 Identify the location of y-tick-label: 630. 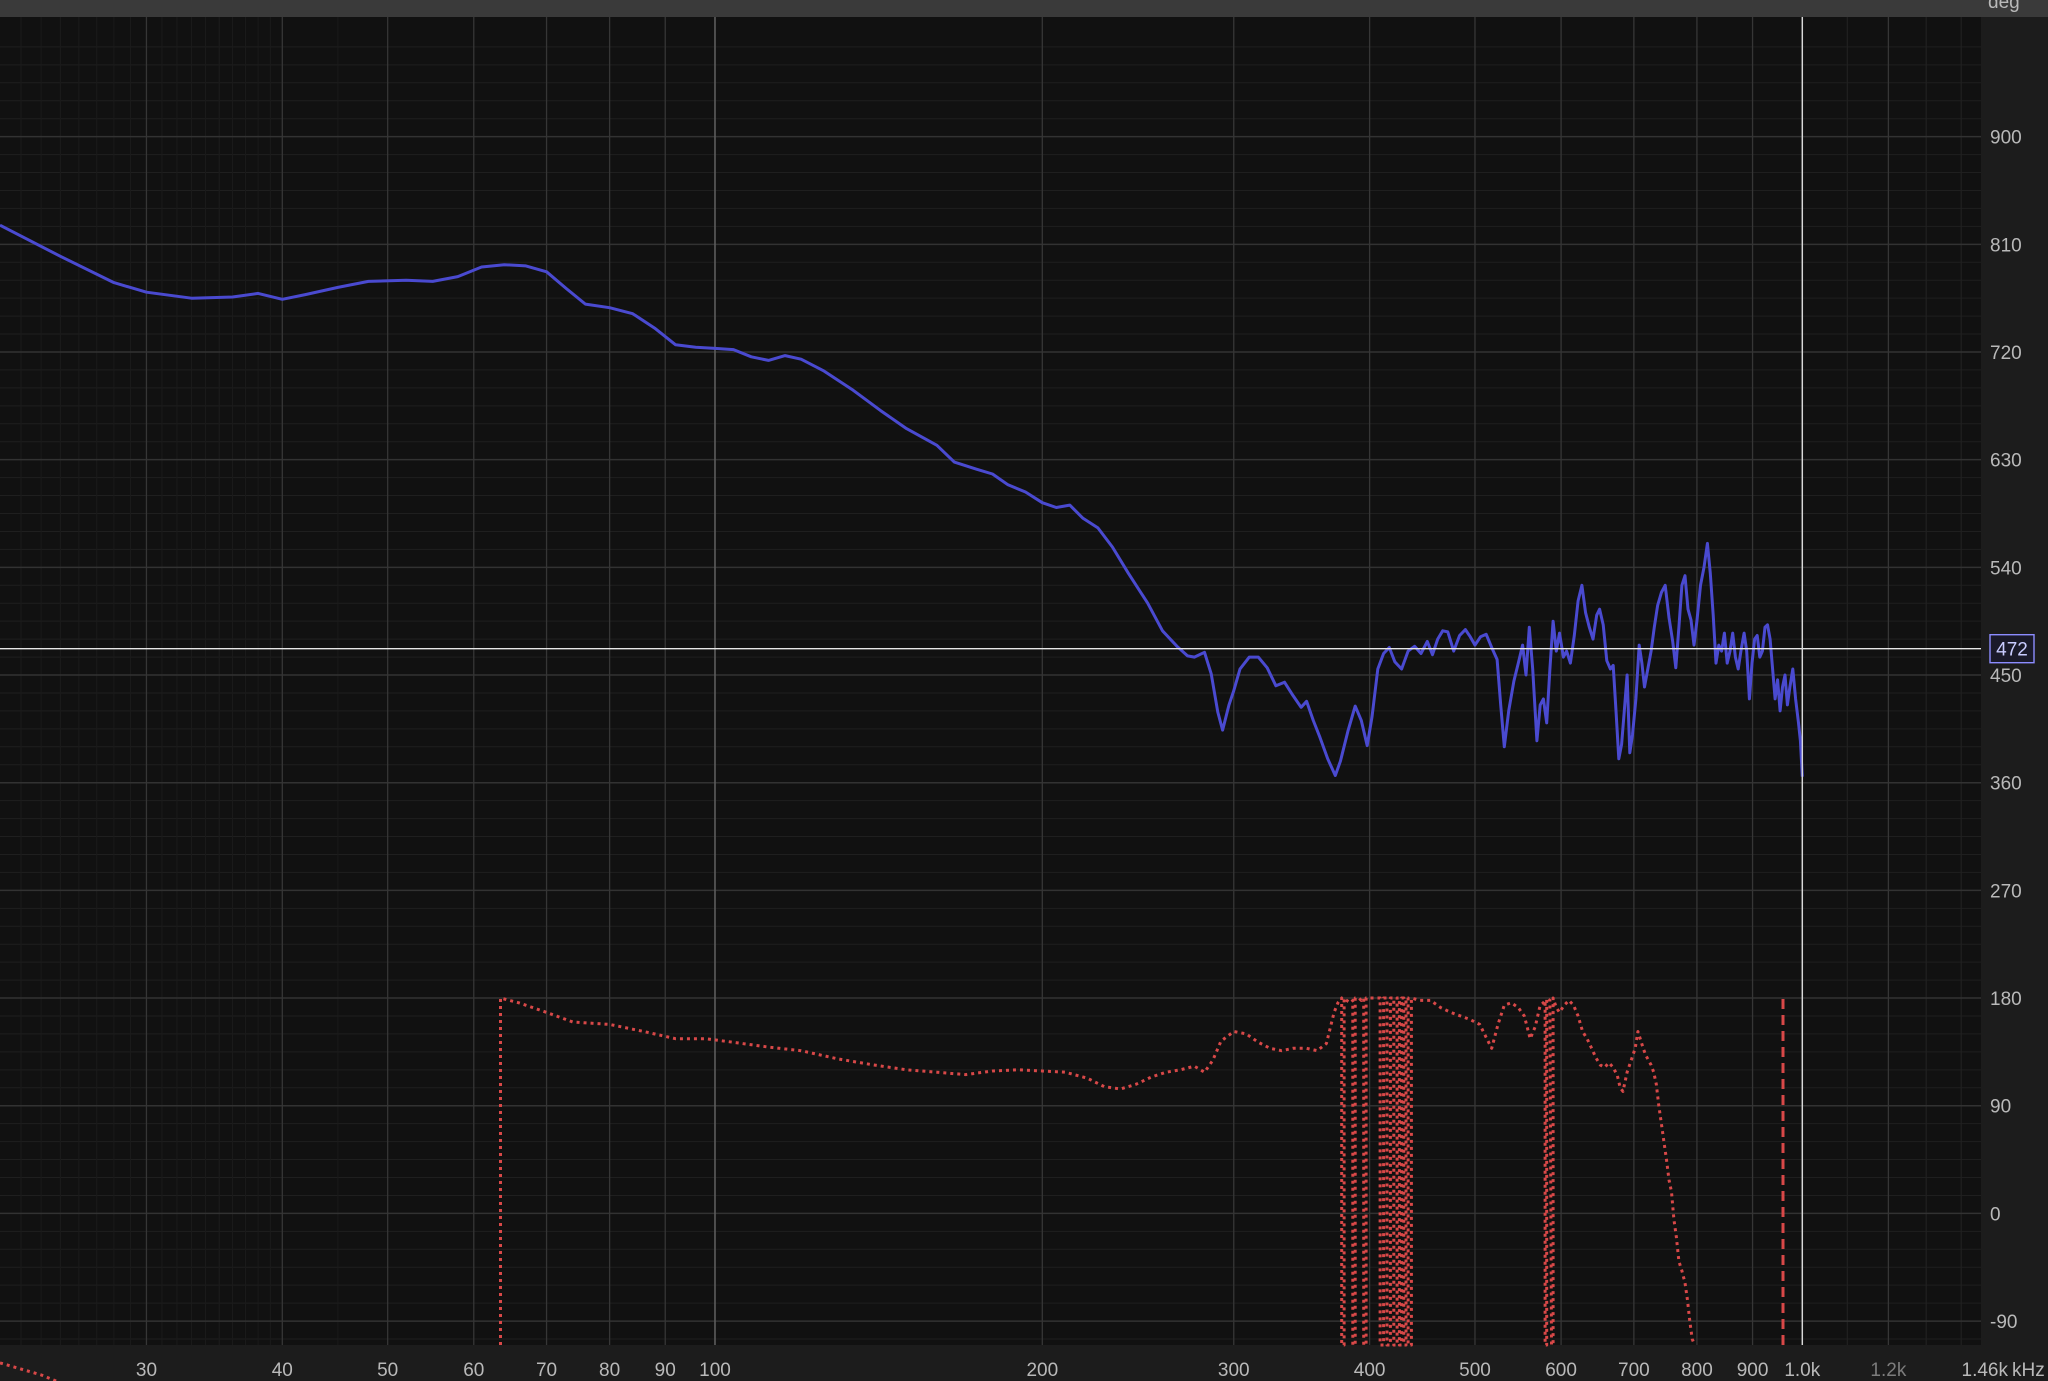
(2006, 461).